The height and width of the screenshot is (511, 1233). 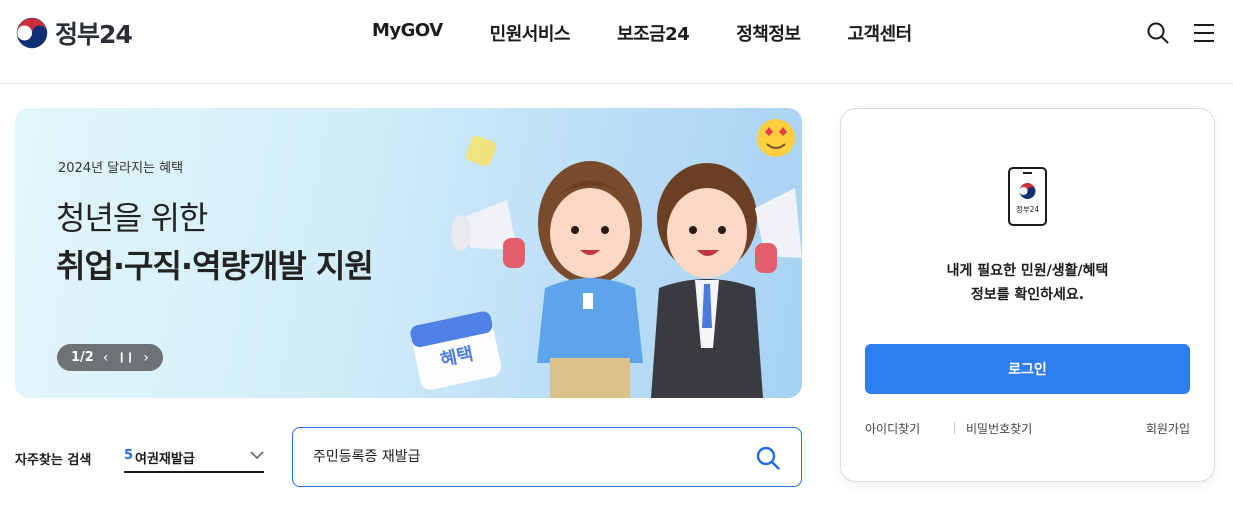 What do you see at coordinates (523, 456) in the screenshot?
I see `search-input` at bounding box center [523, 456].